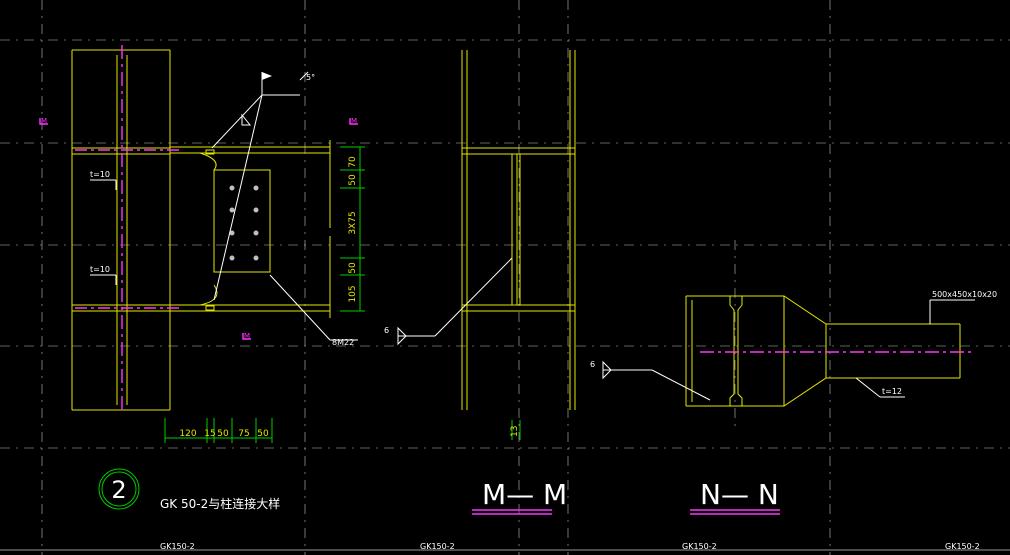 Image resolution: width=1010 pixels, height=555 pixels. Describe the element at coordinates (209, 434) in the screenshot. I see `hdim-2: 15` at that location.